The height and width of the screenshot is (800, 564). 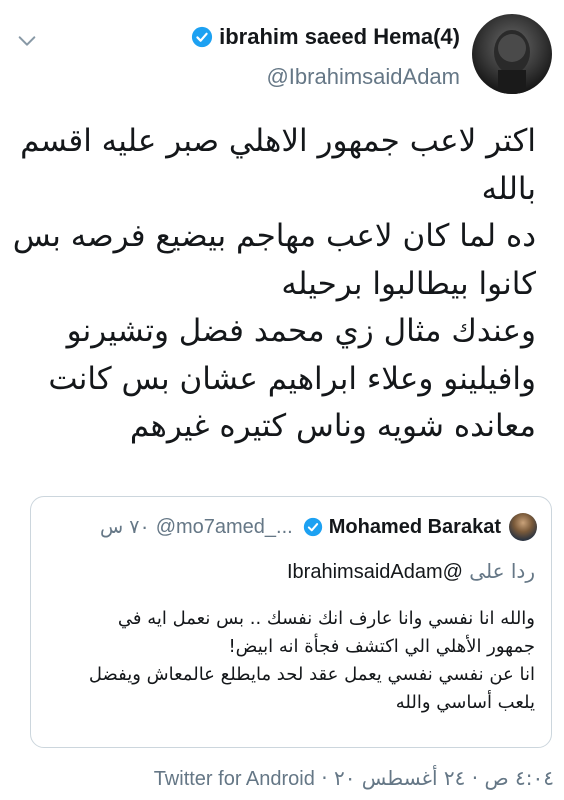 I want to click on tweet-text-line: بالله, so click(x=508, y=188).